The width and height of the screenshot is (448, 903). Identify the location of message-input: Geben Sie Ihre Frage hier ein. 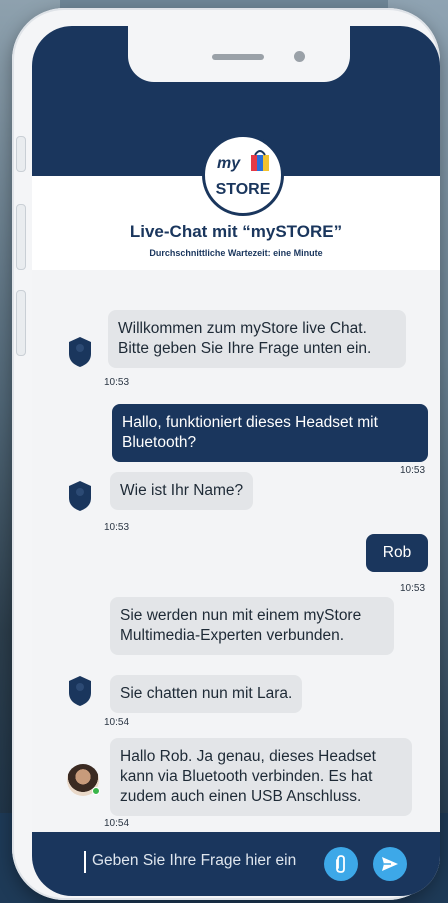
(194, 861).